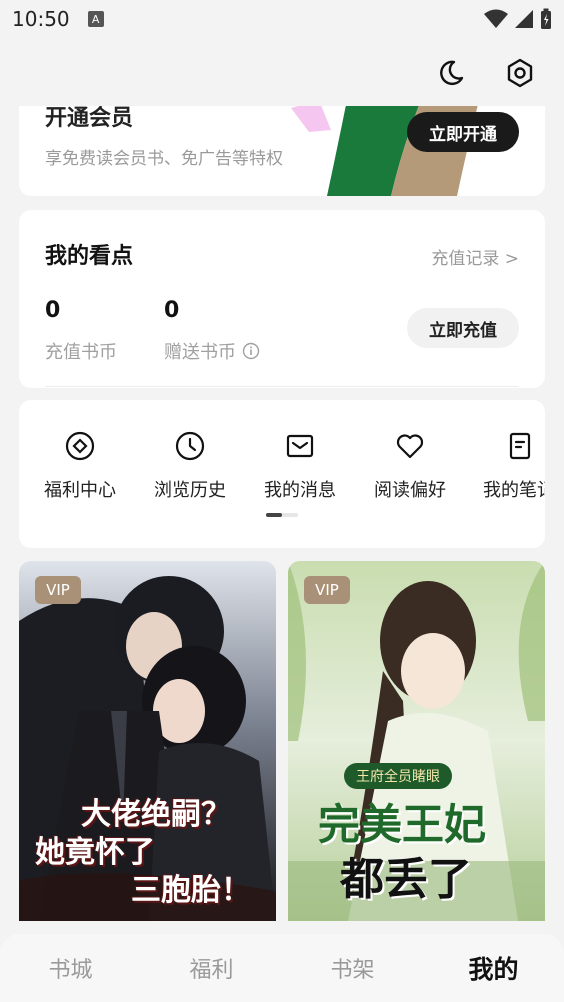  Describe the element at coordinates (520, 73) in the screenshot. I see `settings-icon` at that location.